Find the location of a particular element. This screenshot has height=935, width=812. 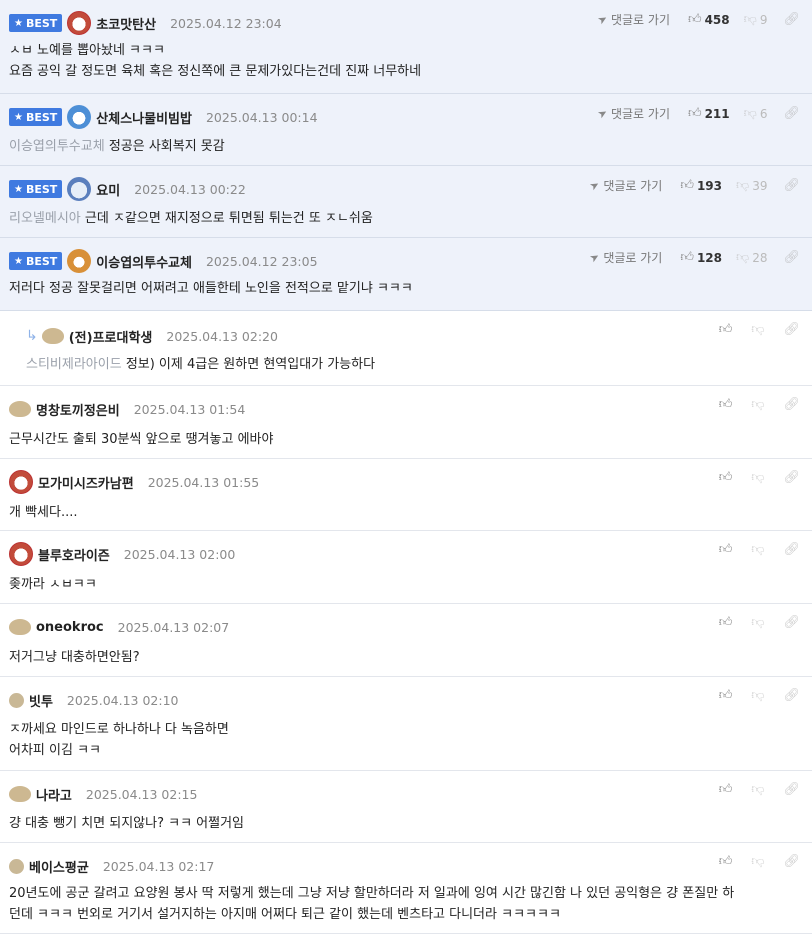

comment-text: 저러다 정공 잘못걸리면 어쩌려고 애들한테 노인을 전적으로 맡기냐 ㅋㅋㅋ is located at coordinates (211, 288).